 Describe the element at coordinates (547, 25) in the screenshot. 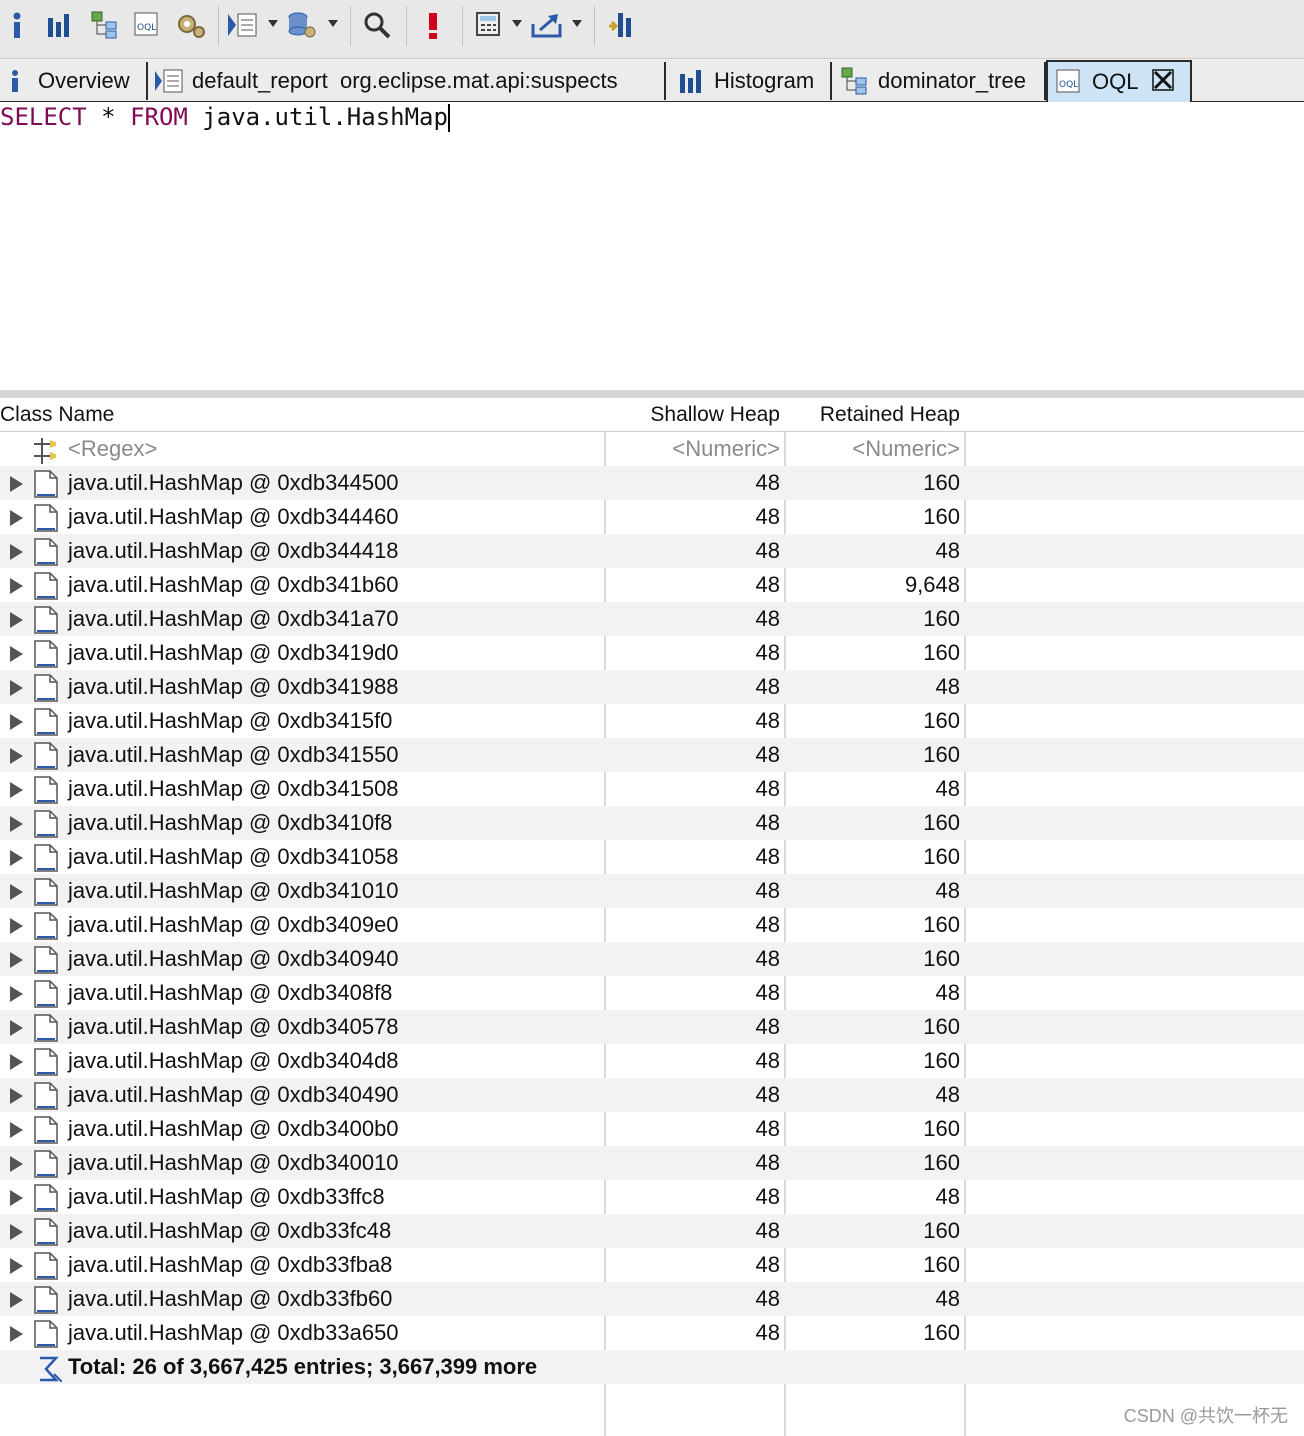

I see `export-icon` at that location.